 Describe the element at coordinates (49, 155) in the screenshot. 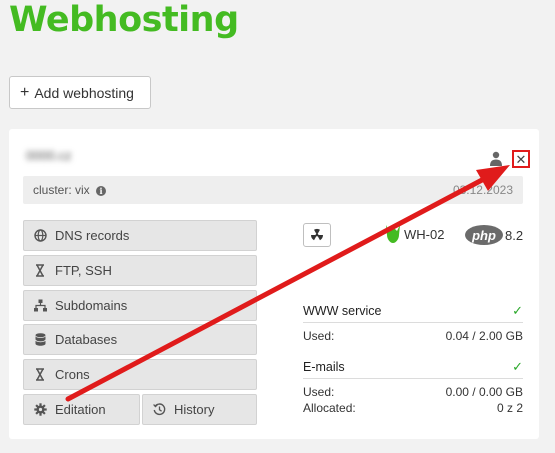

I see `domain-name: 0000.cz` at that location.